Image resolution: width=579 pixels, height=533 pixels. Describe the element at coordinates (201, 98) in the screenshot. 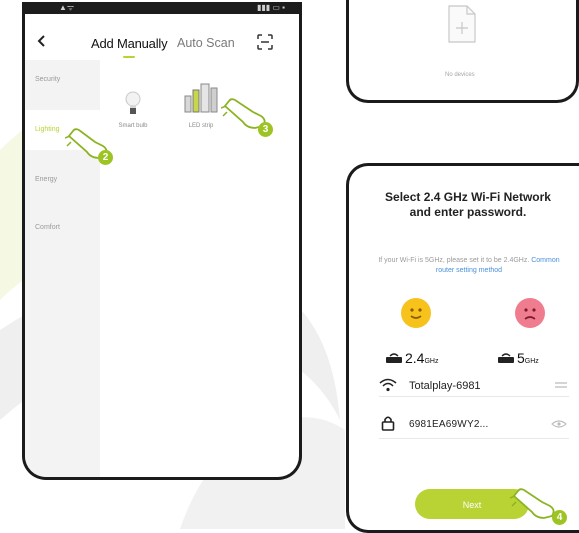

I see `led-strip-icon` at that location.